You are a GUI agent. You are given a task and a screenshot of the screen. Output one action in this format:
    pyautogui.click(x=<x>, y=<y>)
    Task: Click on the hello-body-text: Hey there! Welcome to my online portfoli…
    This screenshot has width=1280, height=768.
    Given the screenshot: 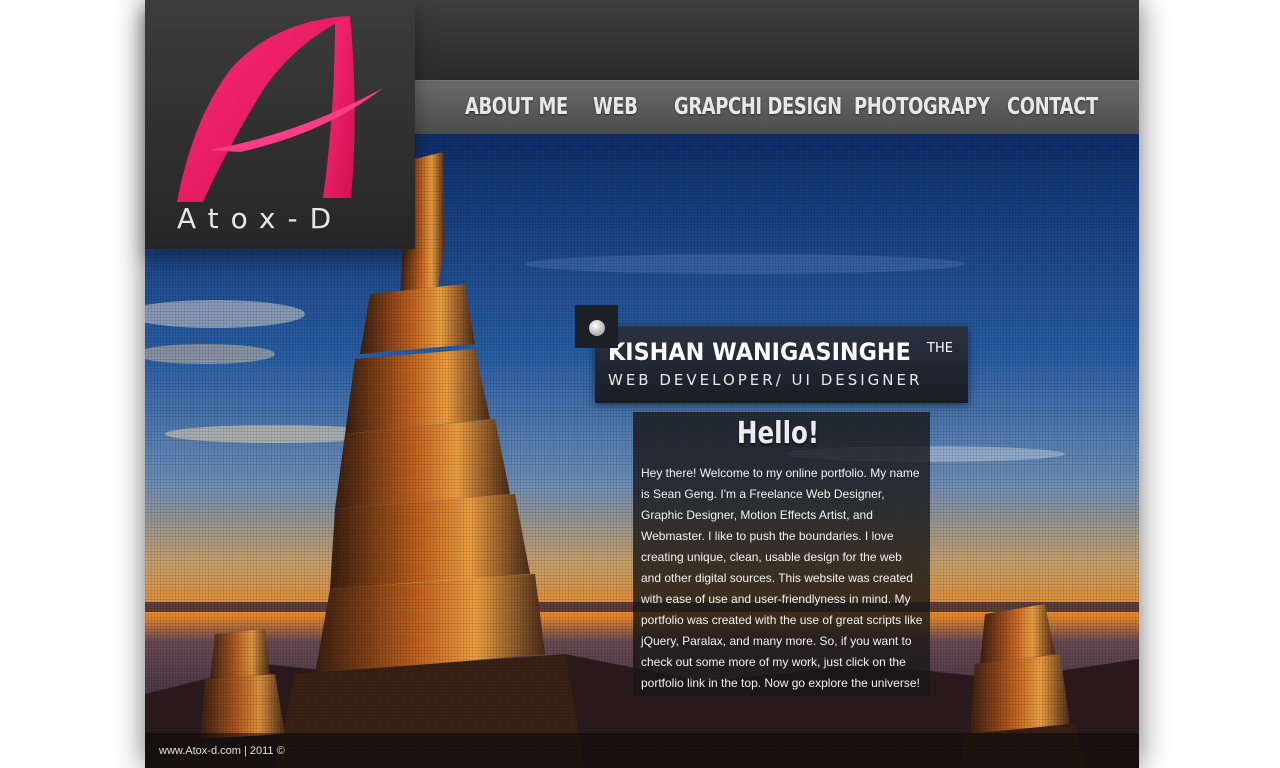 What is the action you would take?
    pyautogui.click(x=782, y=578)
    